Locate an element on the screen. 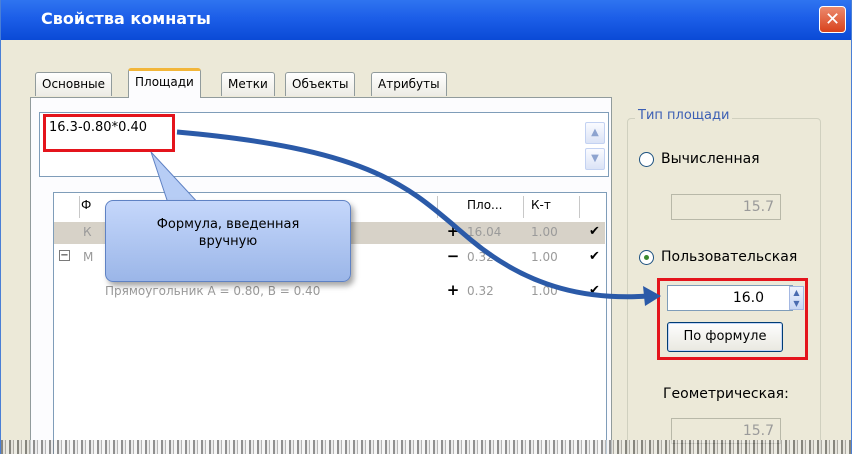 The height and width of the screenshot is (454, 852). callout-text: Формула, введенная вручную is located at coordinates (228, 233).